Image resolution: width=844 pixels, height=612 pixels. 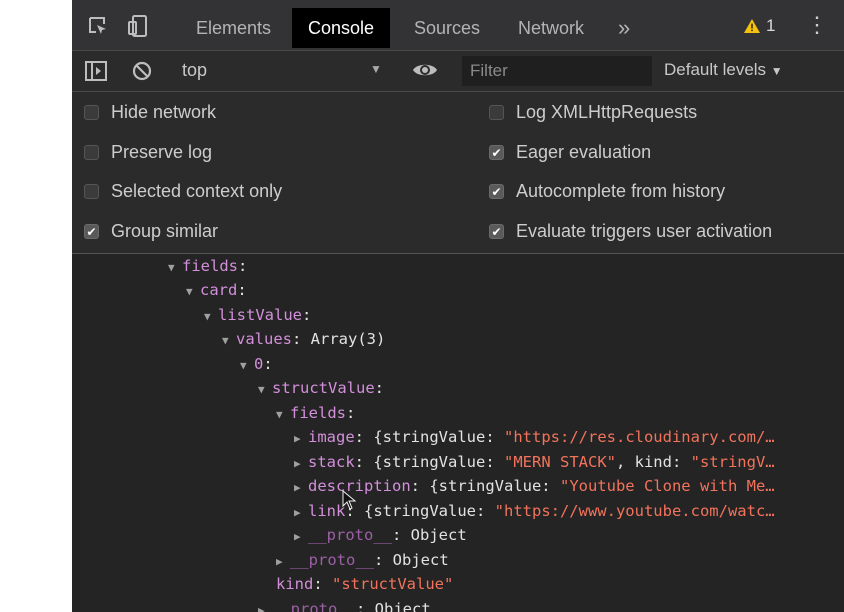 What do you see at coordinates (752, 26) in the screenshot?
I see `warning-icon` at bounding box center [752, 26].